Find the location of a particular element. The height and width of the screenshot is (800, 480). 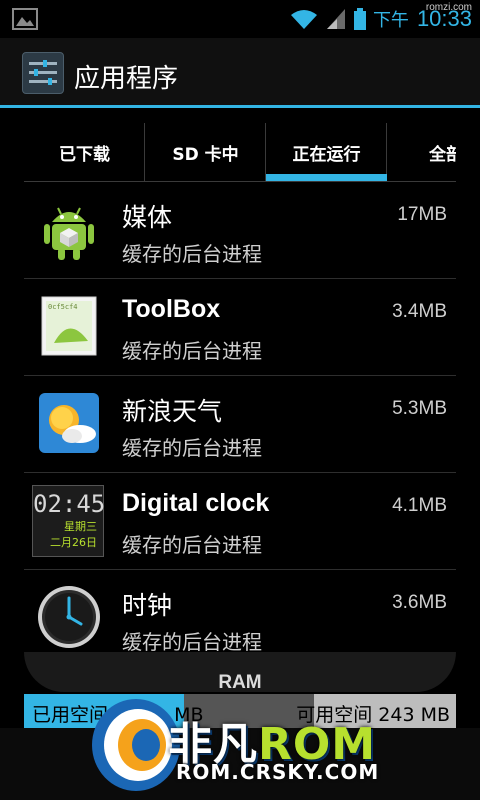

tab-label: 已下载 is located at coordinates (84, 154).